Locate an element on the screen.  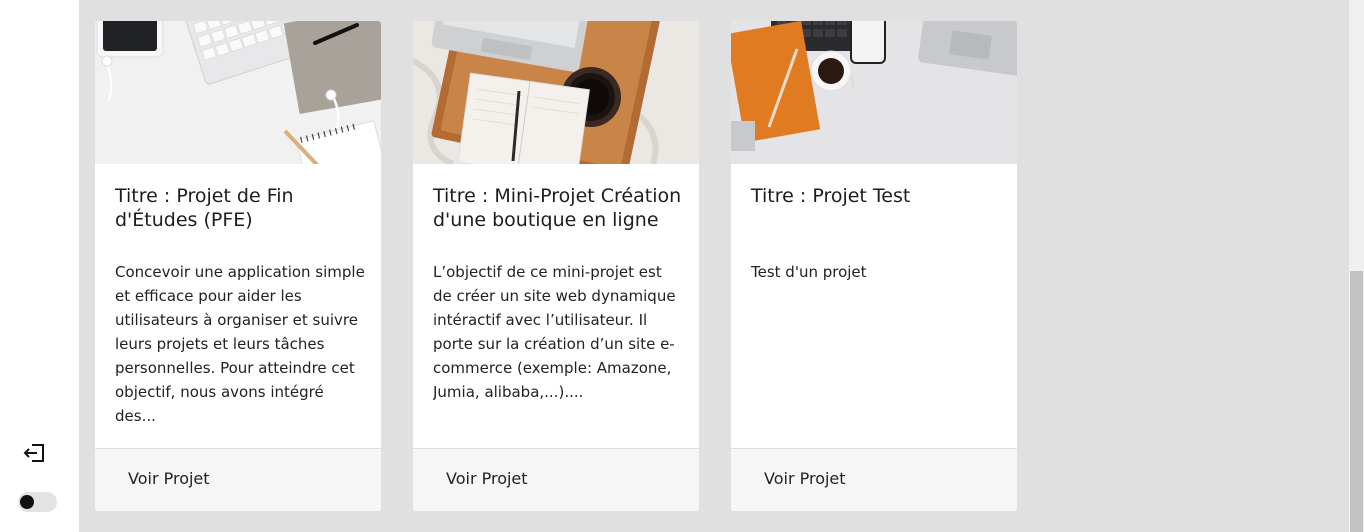
project-title: Titre : Projet de Fin d'Études (PFE) is located at coordinates (204, 208).